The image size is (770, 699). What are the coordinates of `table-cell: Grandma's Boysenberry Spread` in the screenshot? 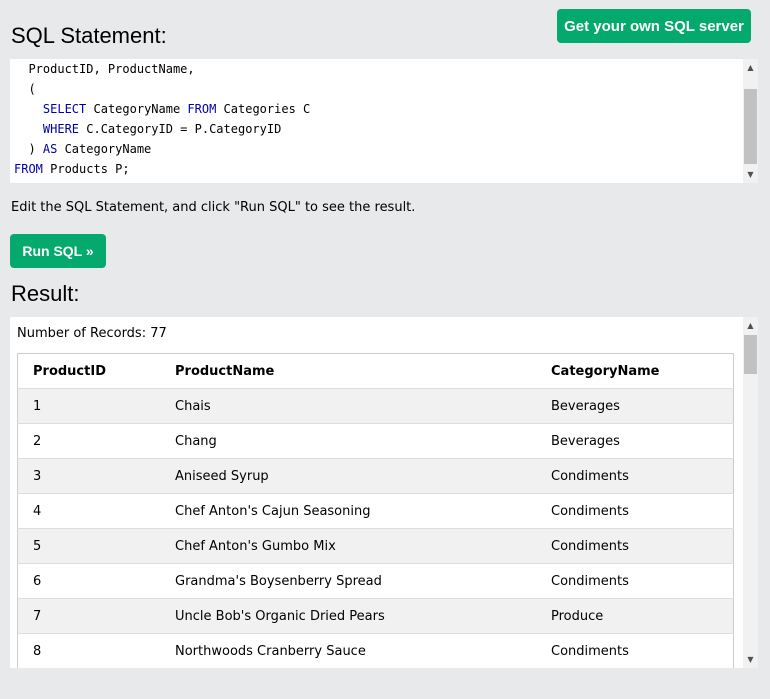 It's located at (348, 581).